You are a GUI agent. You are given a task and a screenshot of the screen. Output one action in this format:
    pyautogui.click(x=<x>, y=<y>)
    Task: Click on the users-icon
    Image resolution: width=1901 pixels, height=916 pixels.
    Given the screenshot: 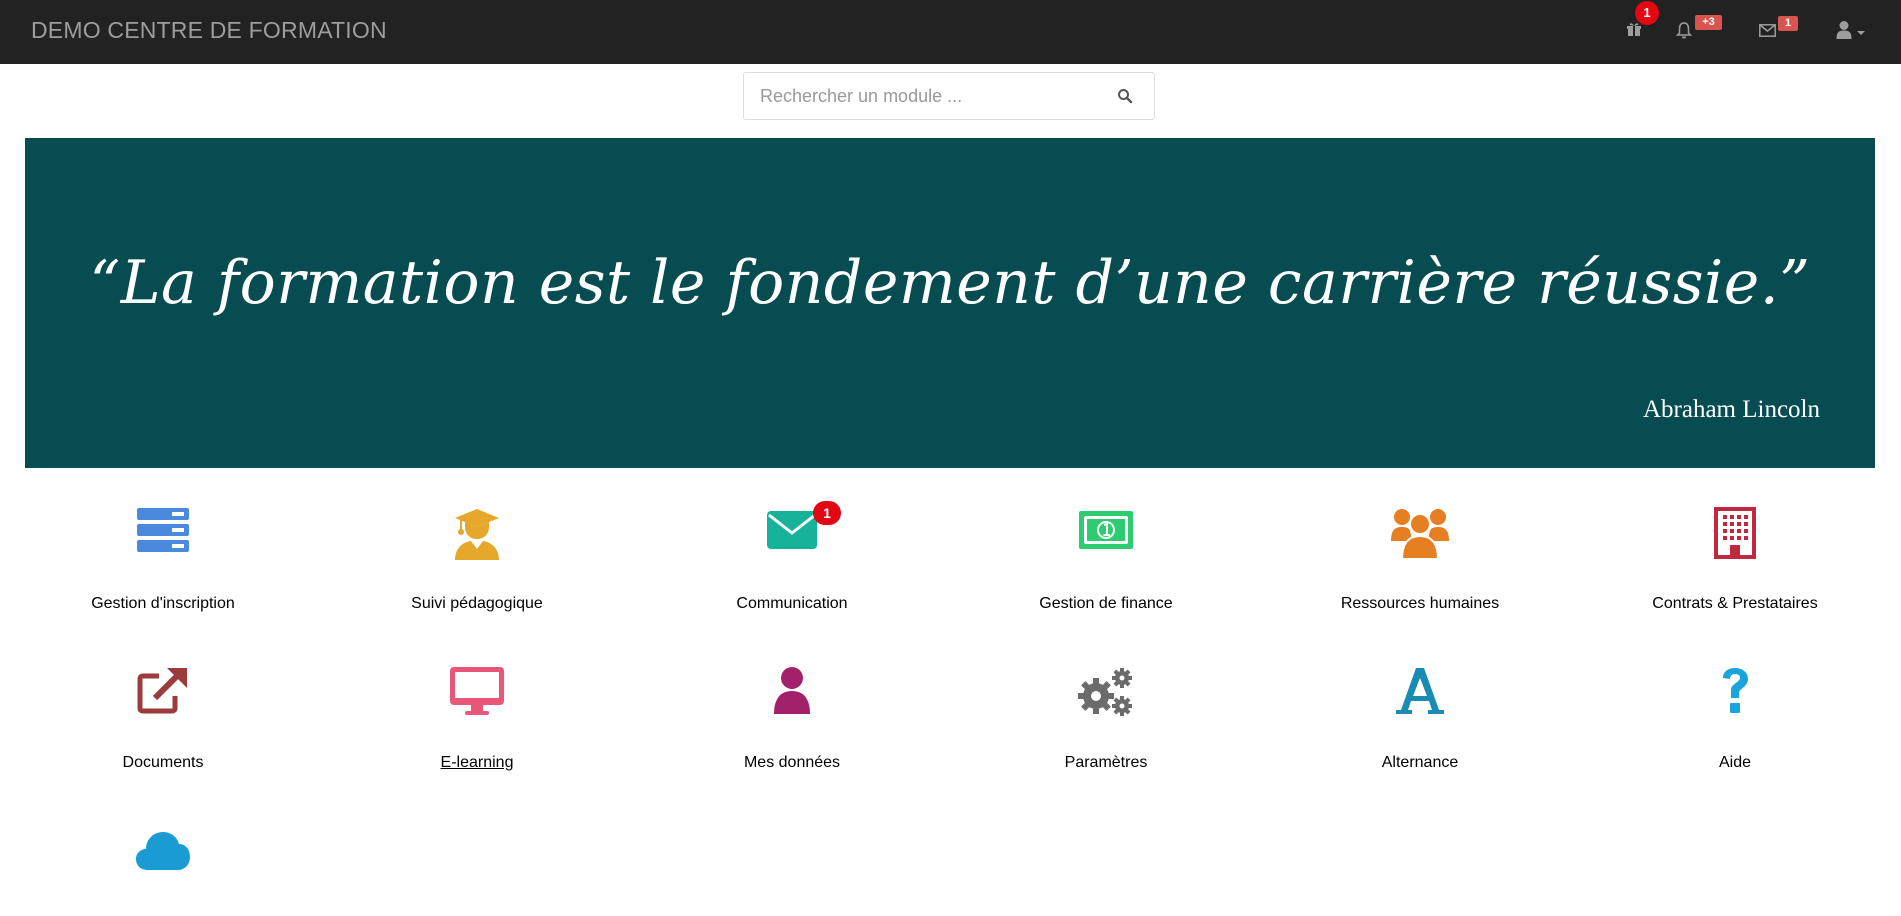 What is the action you would take?
    pyautogui.click(x=1420, y=534)
    